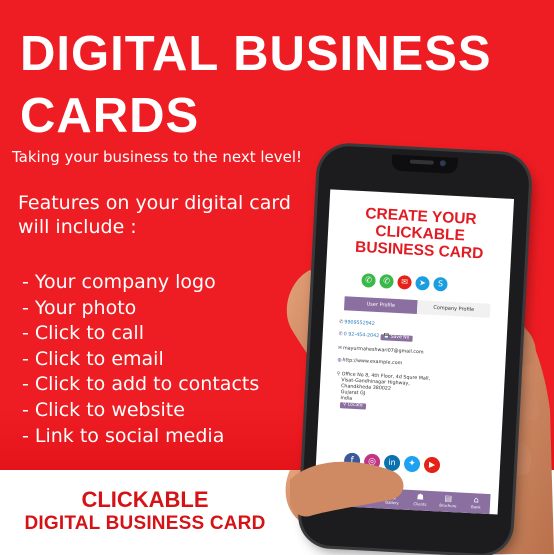 Image resolution: width=554 pixels, height=555 pixels. I want to click on feature-item: - Your photo, so click(79, 307).